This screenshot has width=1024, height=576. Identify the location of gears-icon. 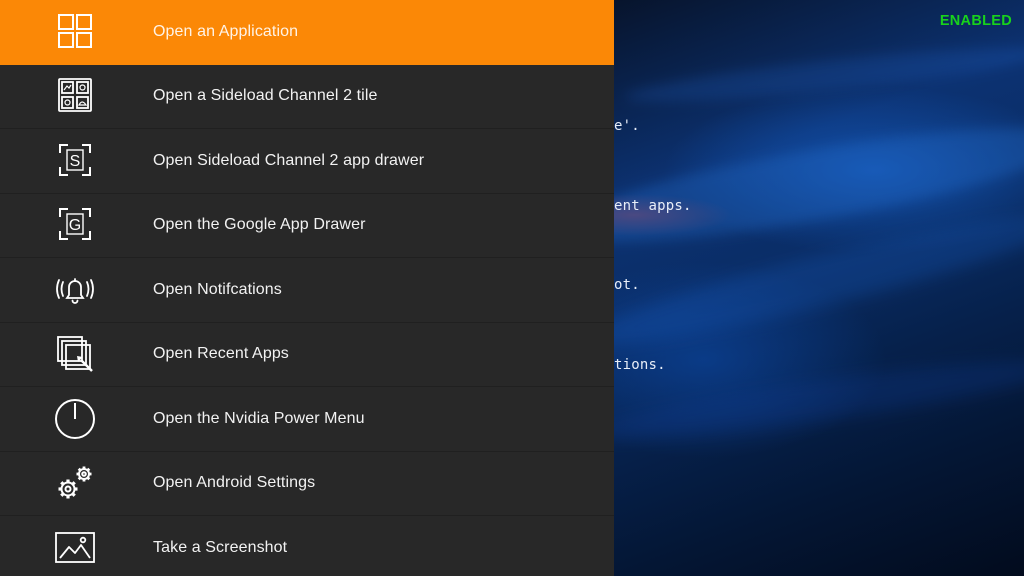
(75, 483).